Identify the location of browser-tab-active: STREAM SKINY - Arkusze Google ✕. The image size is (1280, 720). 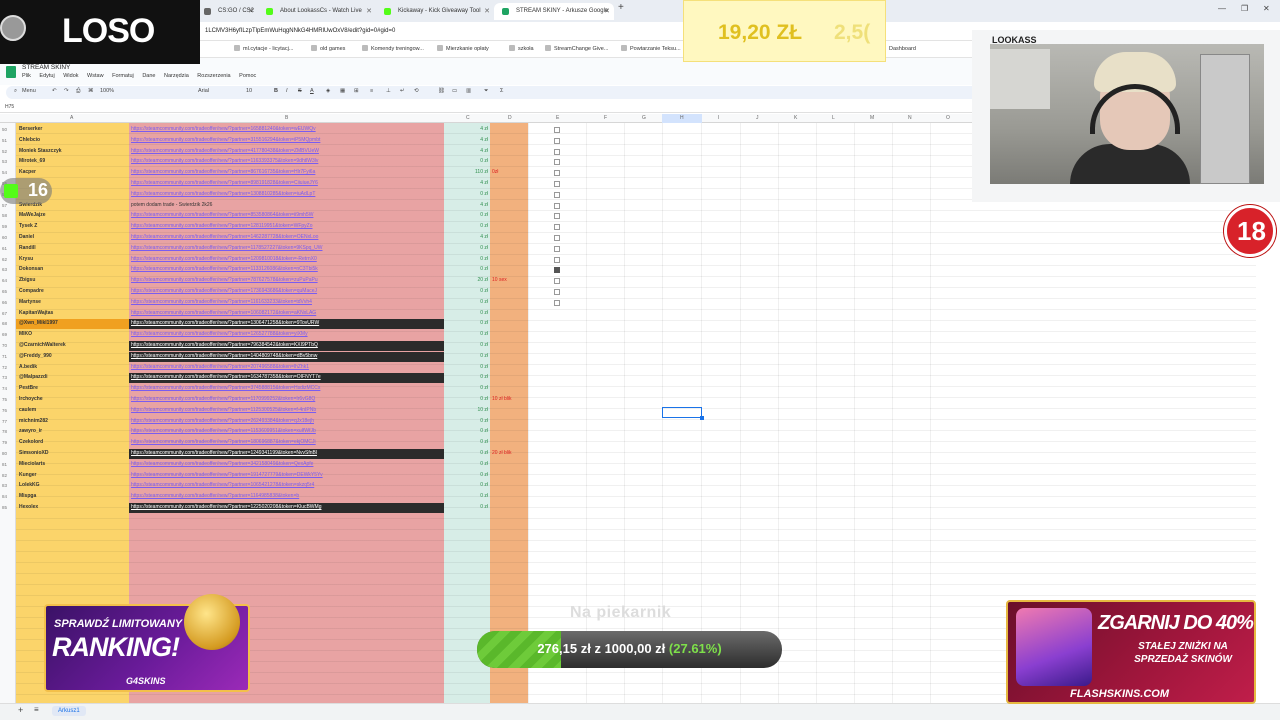
(554, 11).